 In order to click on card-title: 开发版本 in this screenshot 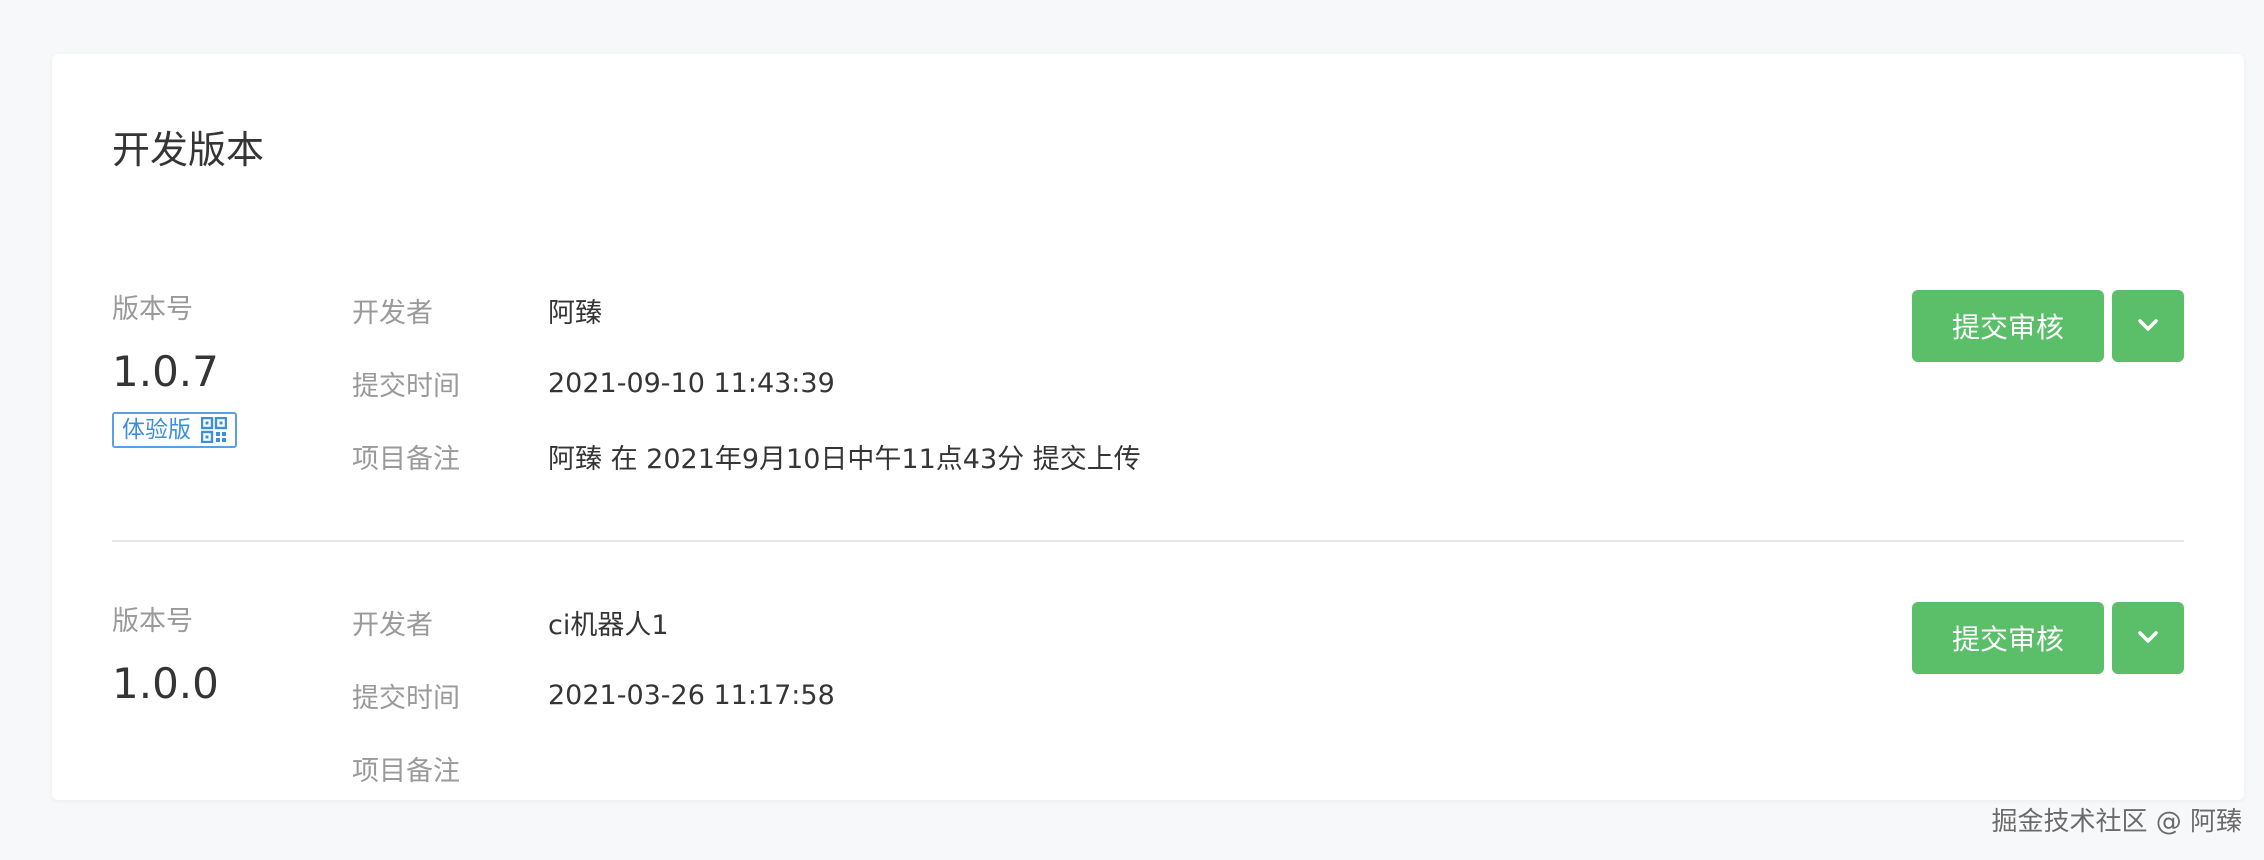, I will do `click(188, 150)`.